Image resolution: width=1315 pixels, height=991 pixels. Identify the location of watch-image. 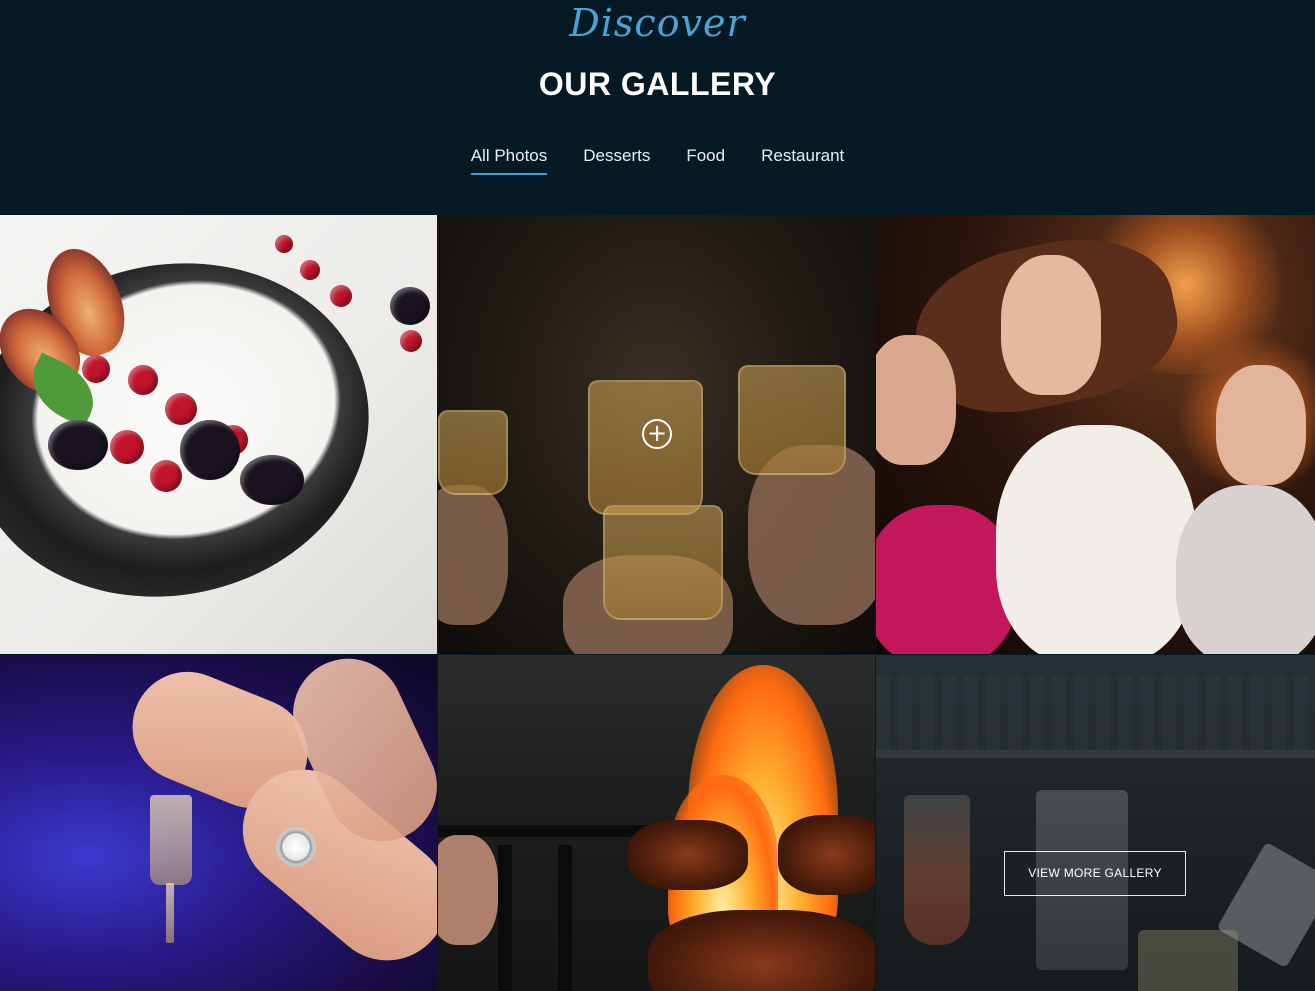
(296, 847).